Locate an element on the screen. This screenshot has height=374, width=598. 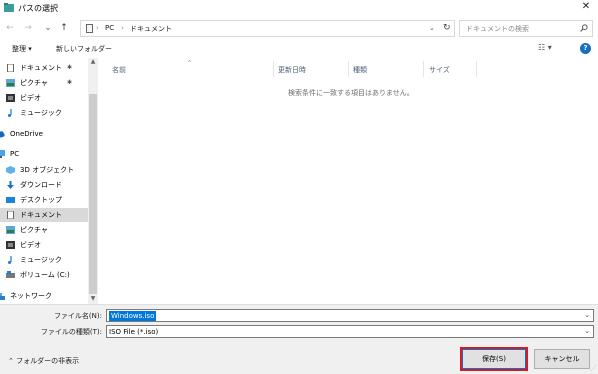
address-bar: › PC › ドキュメント ⌄ ↻ is located at coordinates (267, 28).